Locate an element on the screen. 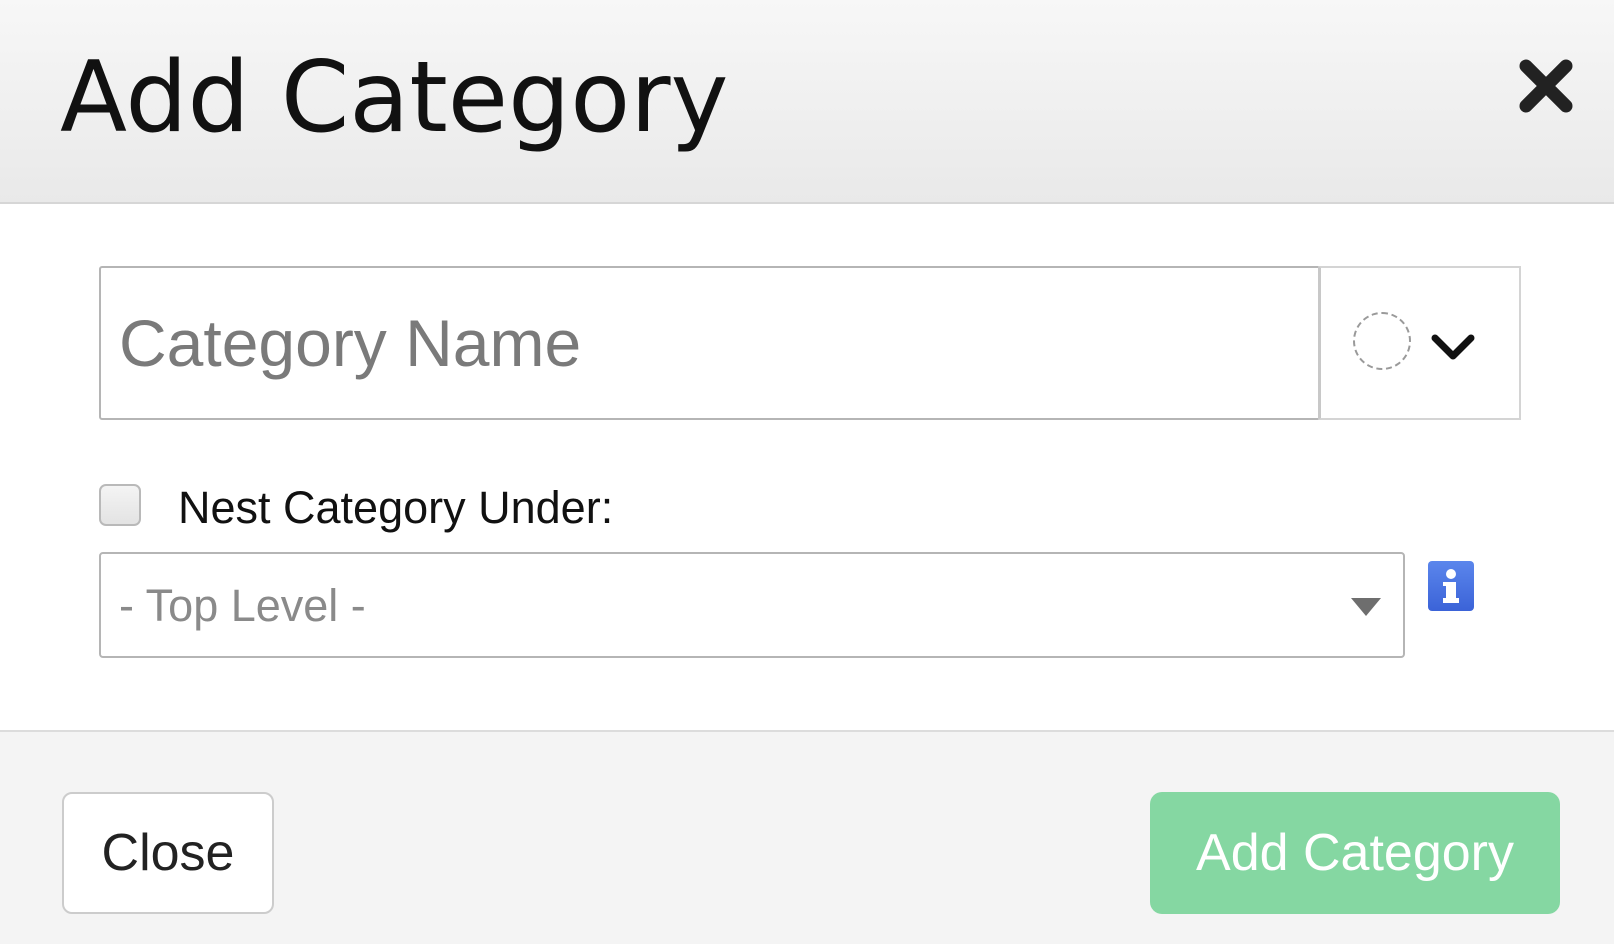  chevron-down-icon is located at coordinates (1453, 346).